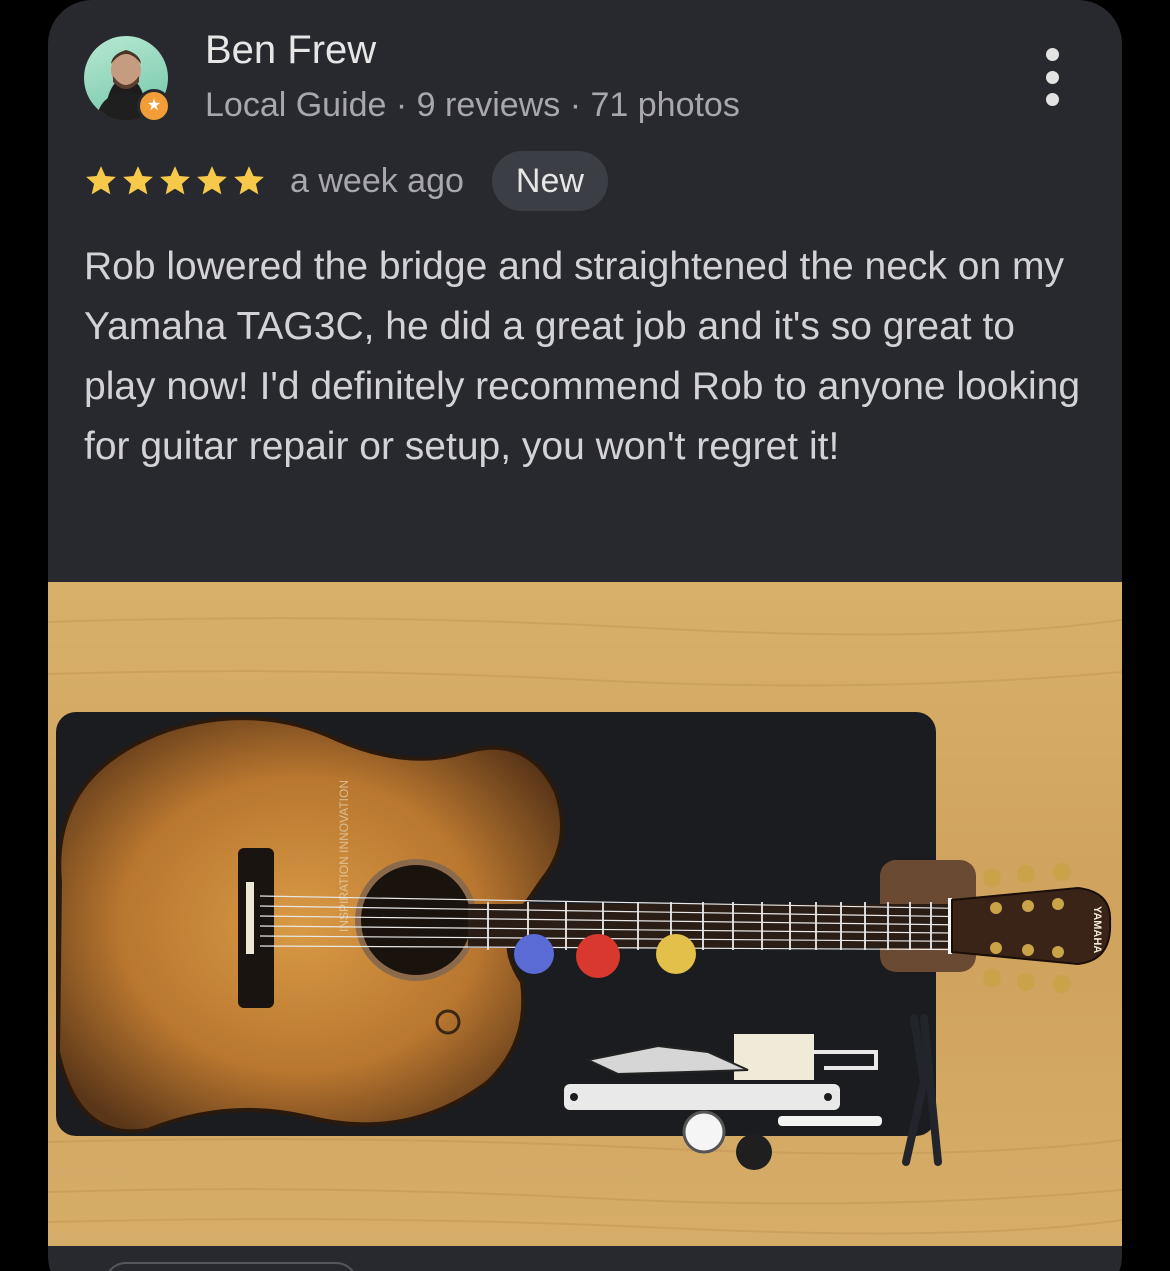 This screenshot has height=1271, width=1170. What do you see at coordinates (377, 180) in the screenshot?
I see `review-time: a week ago` at bounding box center [377, 180].